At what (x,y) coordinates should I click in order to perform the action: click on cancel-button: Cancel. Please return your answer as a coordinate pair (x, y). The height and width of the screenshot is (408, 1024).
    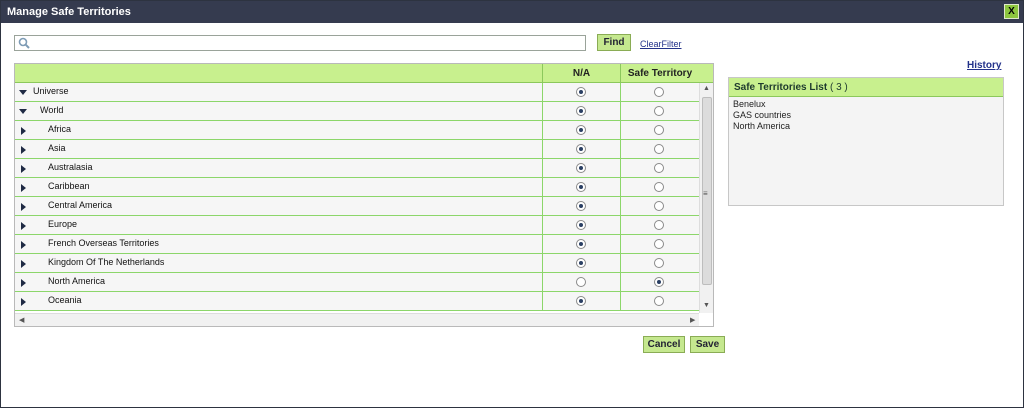
    Looking at the image, I should click on (664, 344).